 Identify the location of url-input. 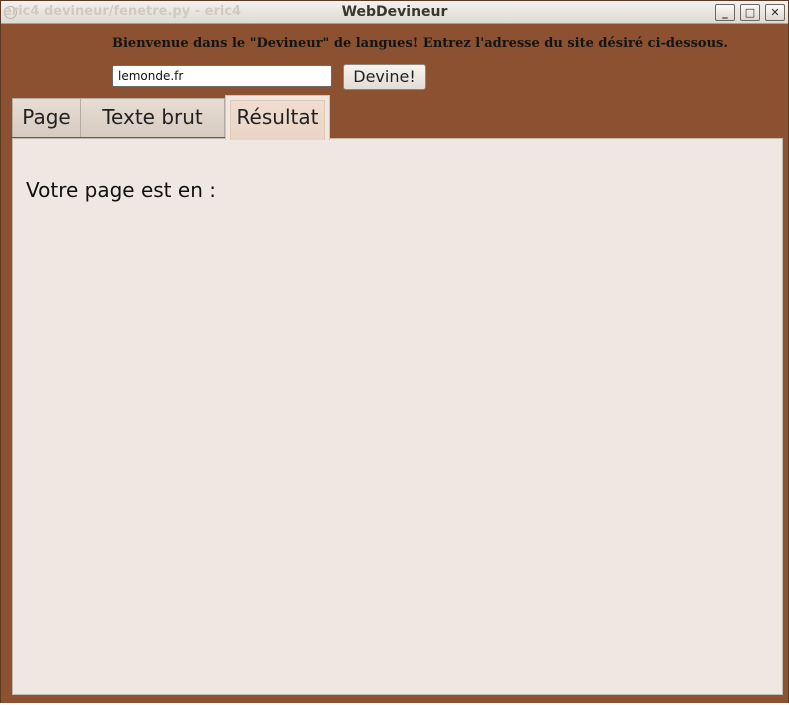
(222, 76).